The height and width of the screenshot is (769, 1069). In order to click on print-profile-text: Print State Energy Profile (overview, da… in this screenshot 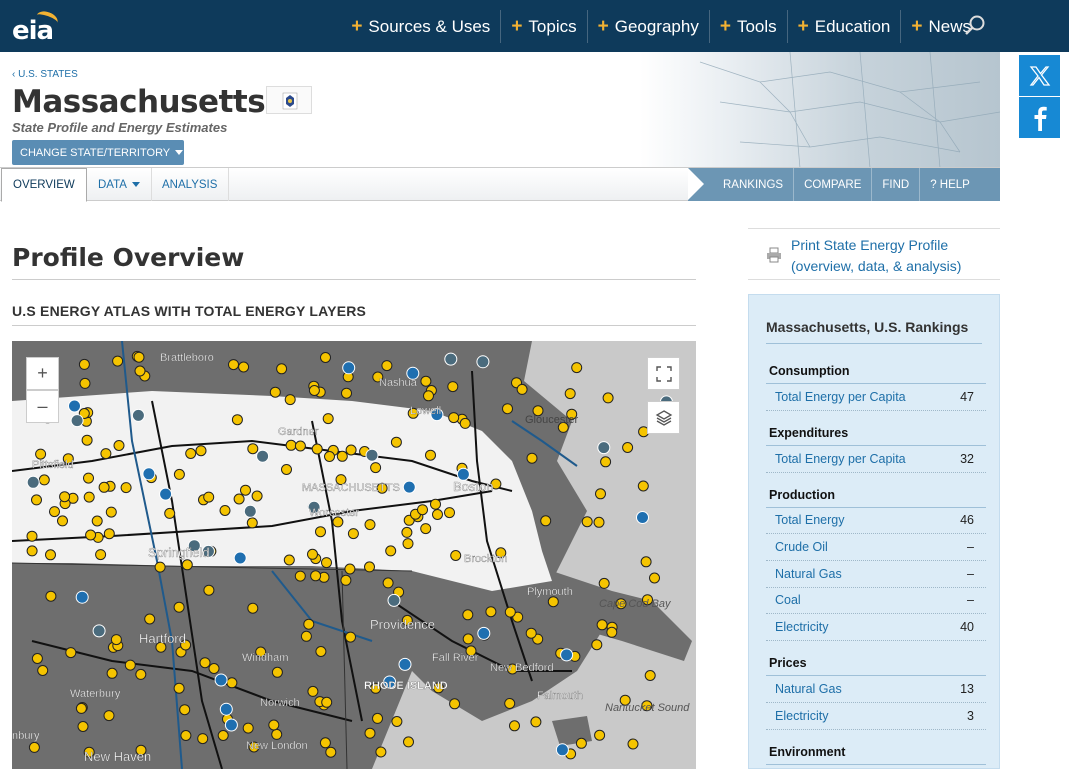, I will do `click(876, 256)`.